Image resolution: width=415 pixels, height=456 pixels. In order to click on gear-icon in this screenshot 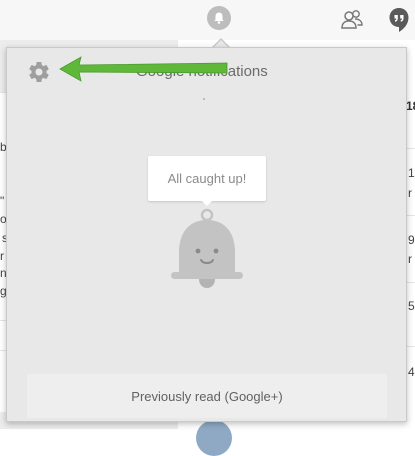, I will do `click(39, 72)`.